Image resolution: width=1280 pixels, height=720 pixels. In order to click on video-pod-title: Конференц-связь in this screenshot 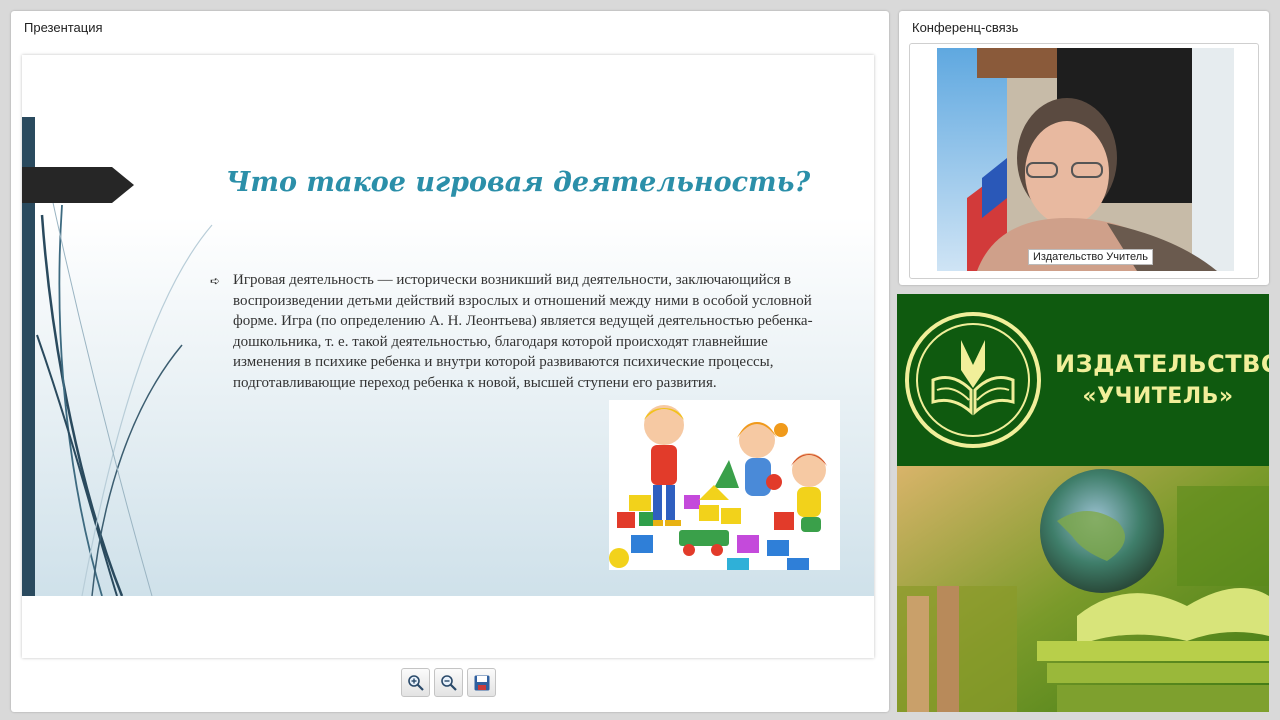, I will do `click(965, 27)`.